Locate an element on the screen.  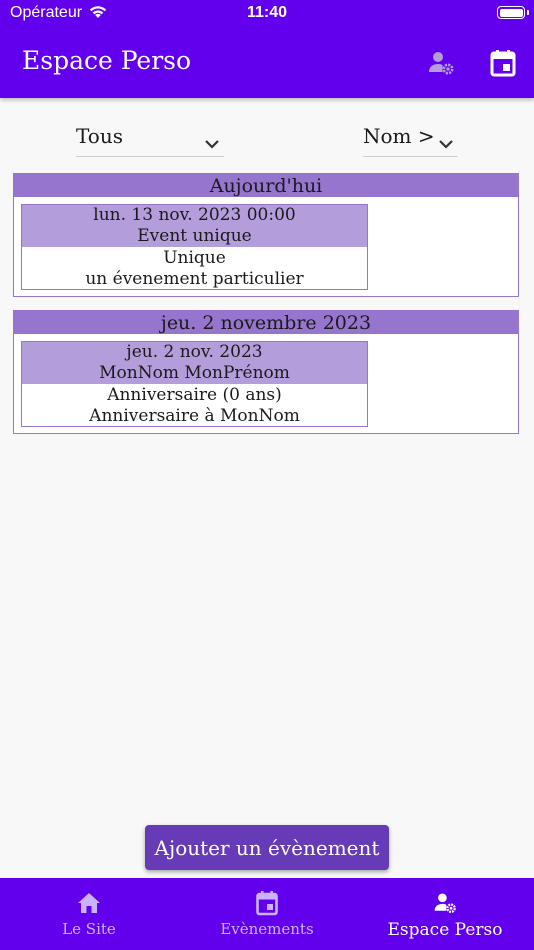
home-icon is located at coordinates (89, 903).